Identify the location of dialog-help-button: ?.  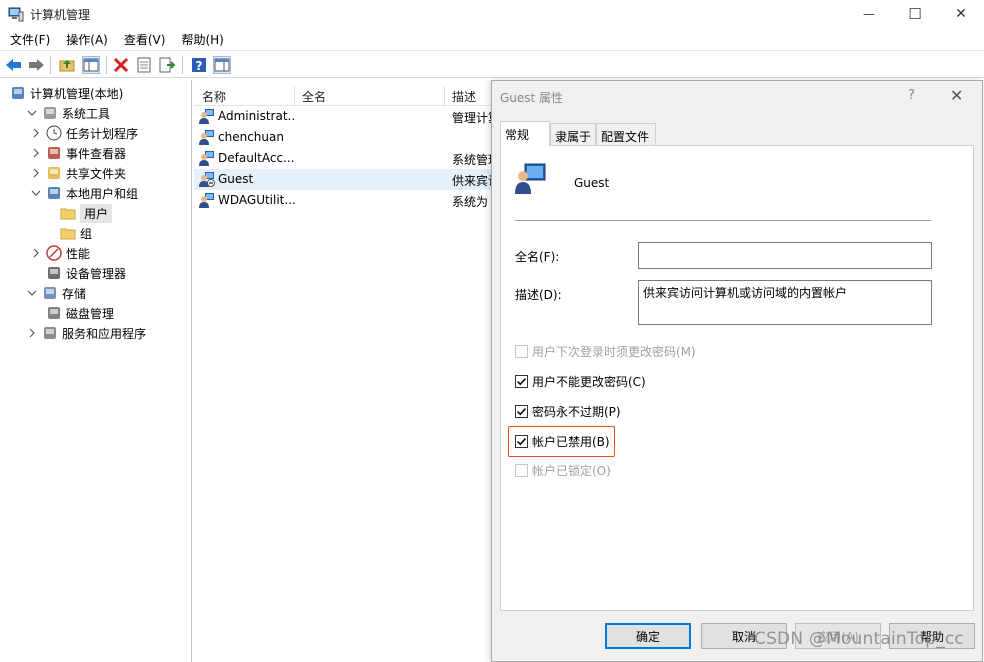
(911, 95).